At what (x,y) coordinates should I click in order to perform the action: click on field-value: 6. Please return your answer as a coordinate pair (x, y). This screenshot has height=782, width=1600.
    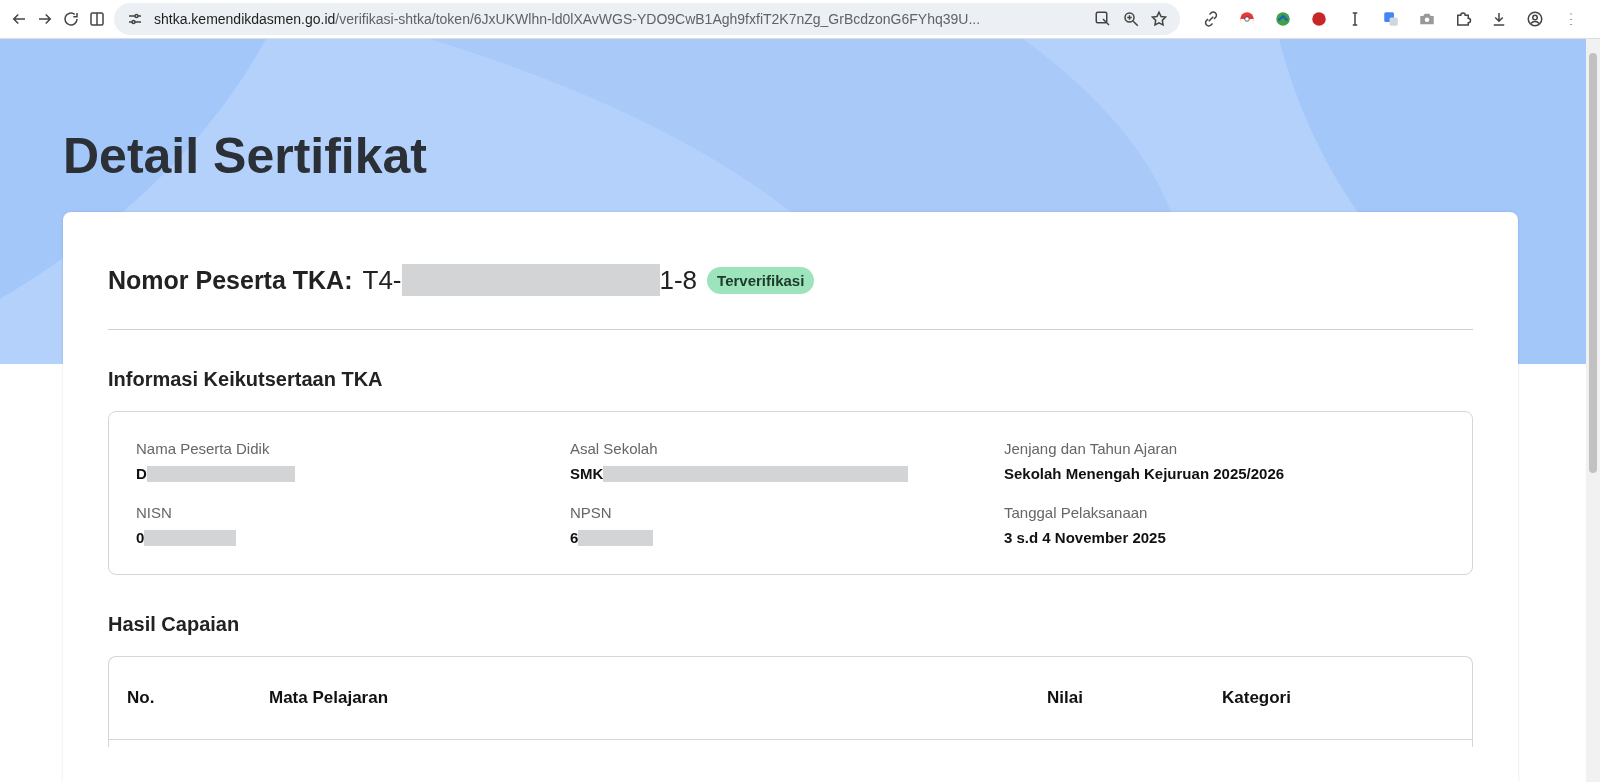
    Looking at the image, I should click on (574, 537).